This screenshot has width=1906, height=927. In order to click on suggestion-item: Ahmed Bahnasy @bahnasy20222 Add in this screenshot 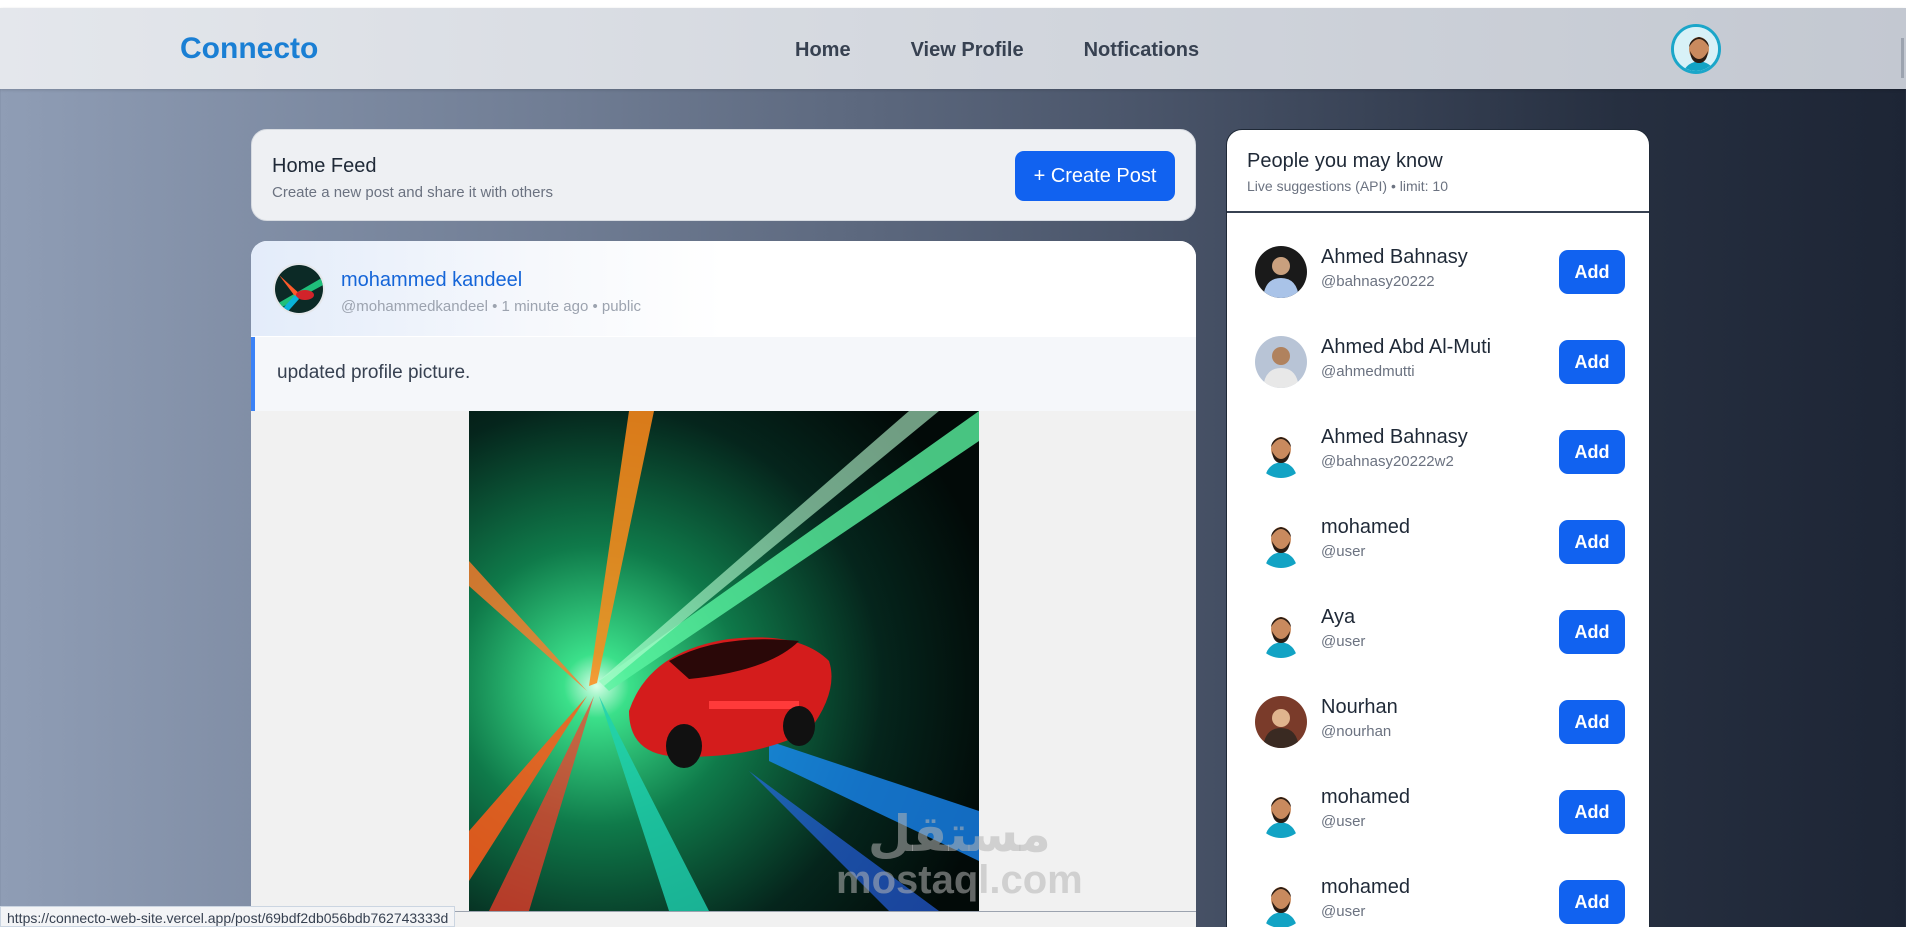, I will do `click(1445, 270)`.